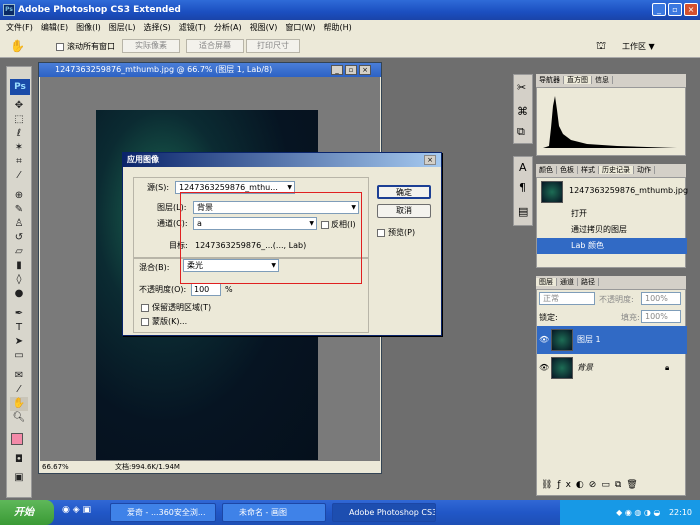 This screenshot has width=700, height=525. I want to click on menu-window: 窗口(W), so click(300, 27).